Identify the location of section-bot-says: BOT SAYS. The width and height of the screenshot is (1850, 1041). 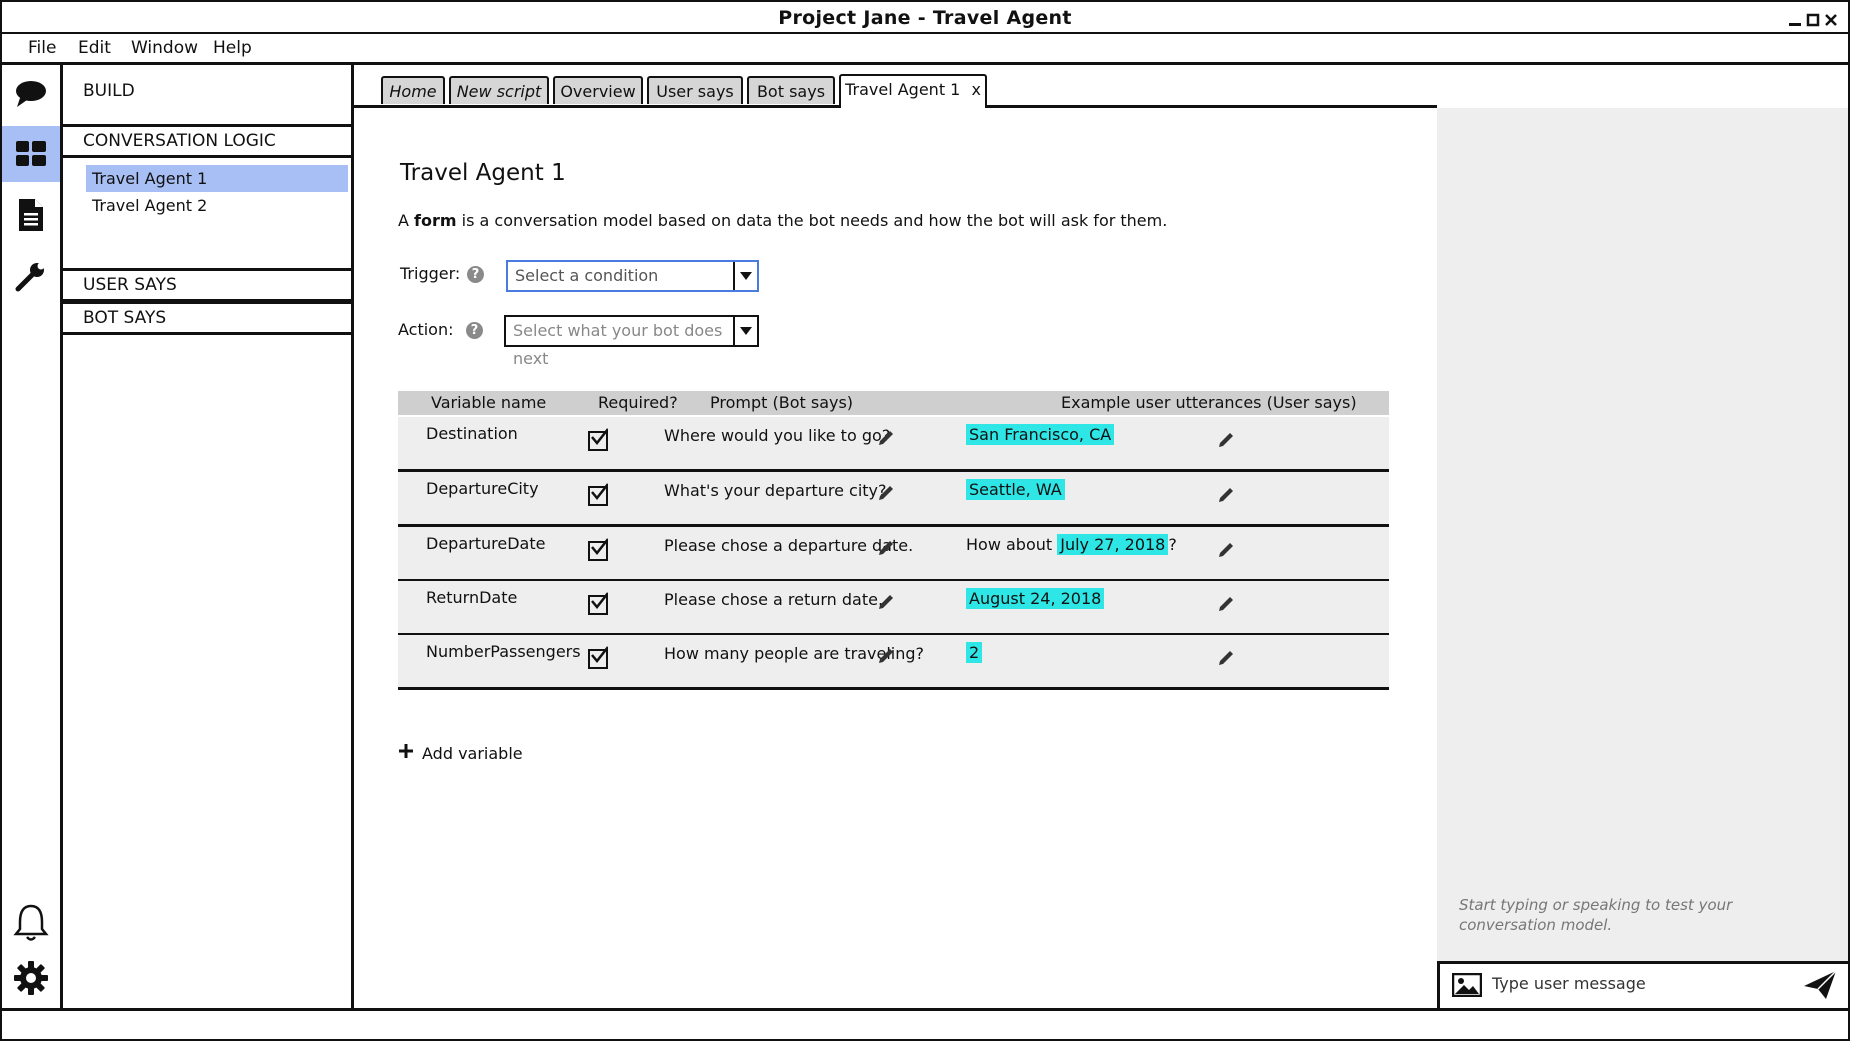
(207, 318).